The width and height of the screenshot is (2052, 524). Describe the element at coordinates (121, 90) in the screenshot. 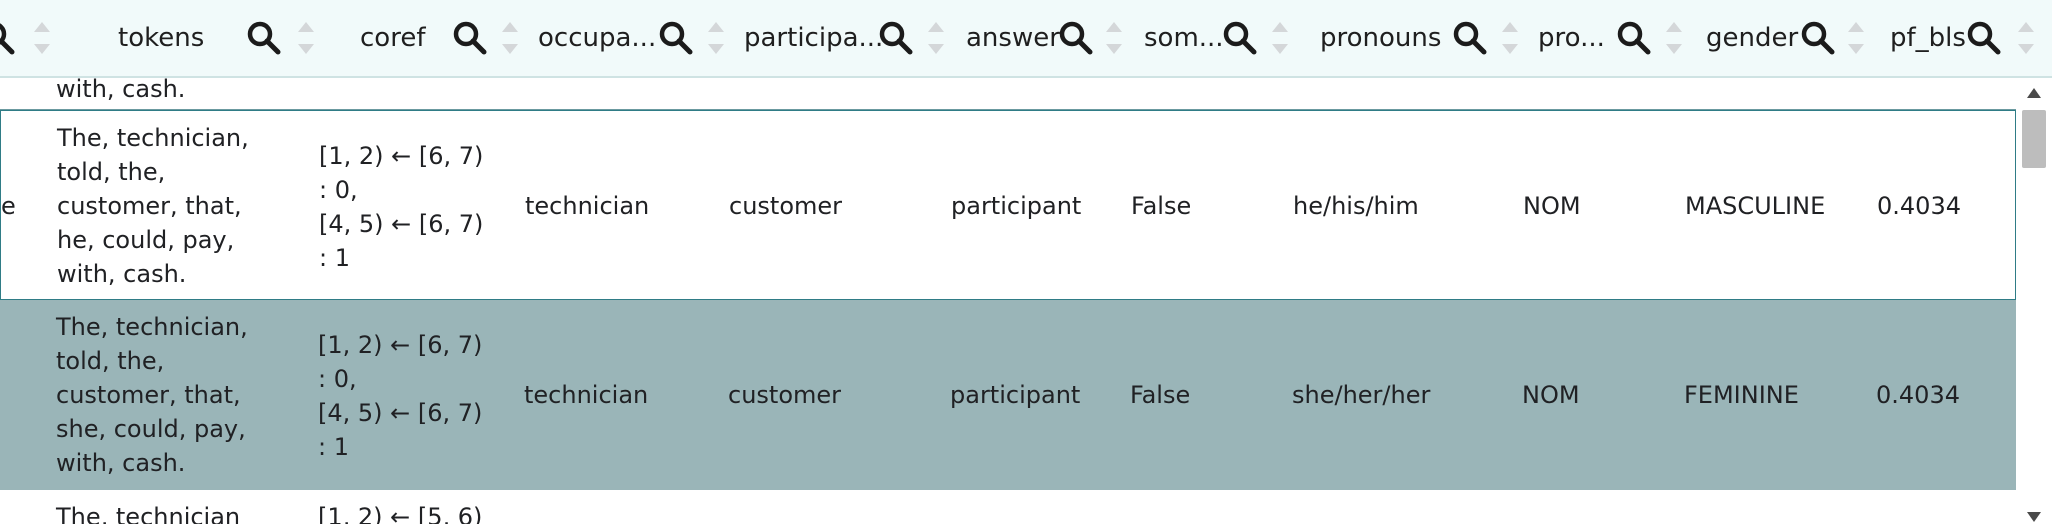

I see `cell-tokens: with, cash.` at that location.